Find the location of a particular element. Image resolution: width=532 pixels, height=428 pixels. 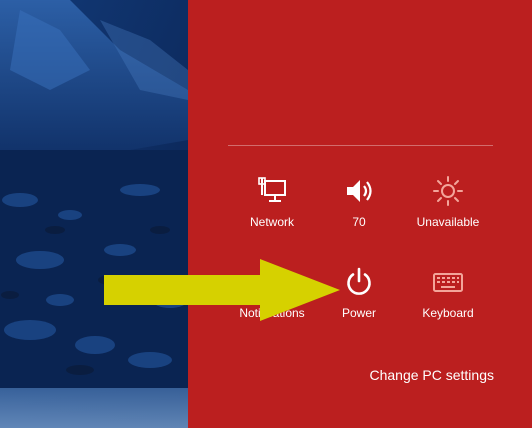

brightness-tile: Unavailable is located at coordinates (448, 205).